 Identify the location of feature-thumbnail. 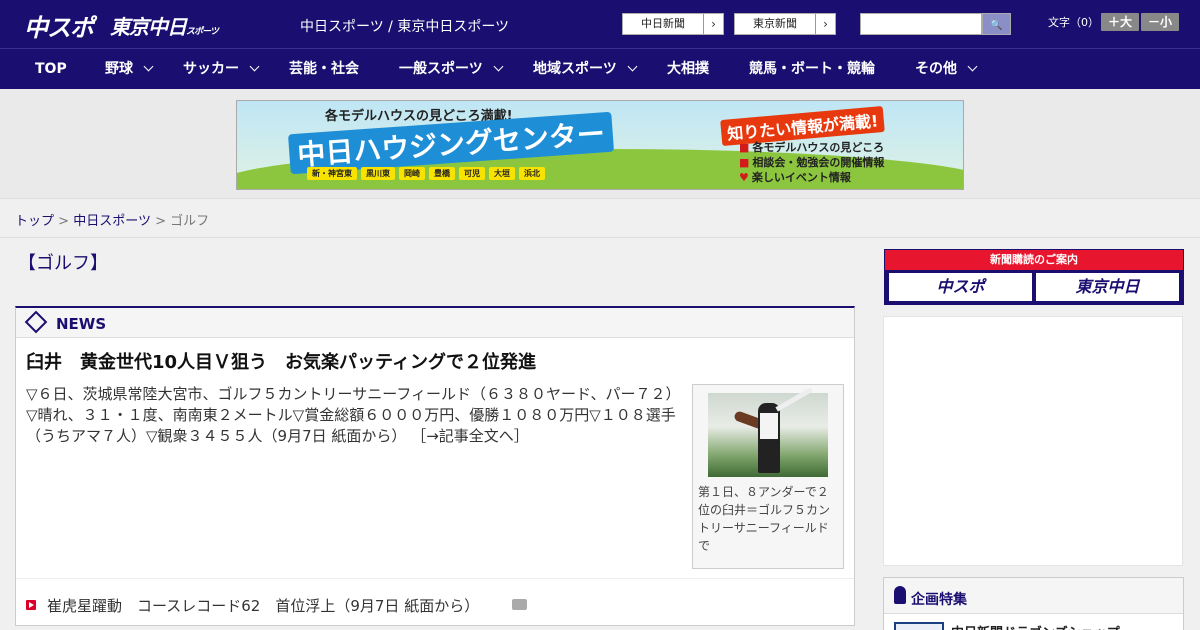
(919, 626).